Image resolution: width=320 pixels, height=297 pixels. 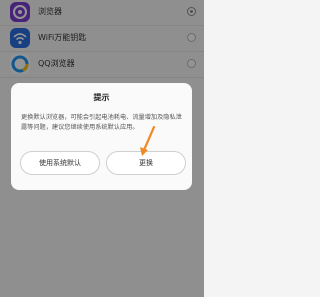 I want to click on dialog-title: 提示, so click(x=101, y=97).